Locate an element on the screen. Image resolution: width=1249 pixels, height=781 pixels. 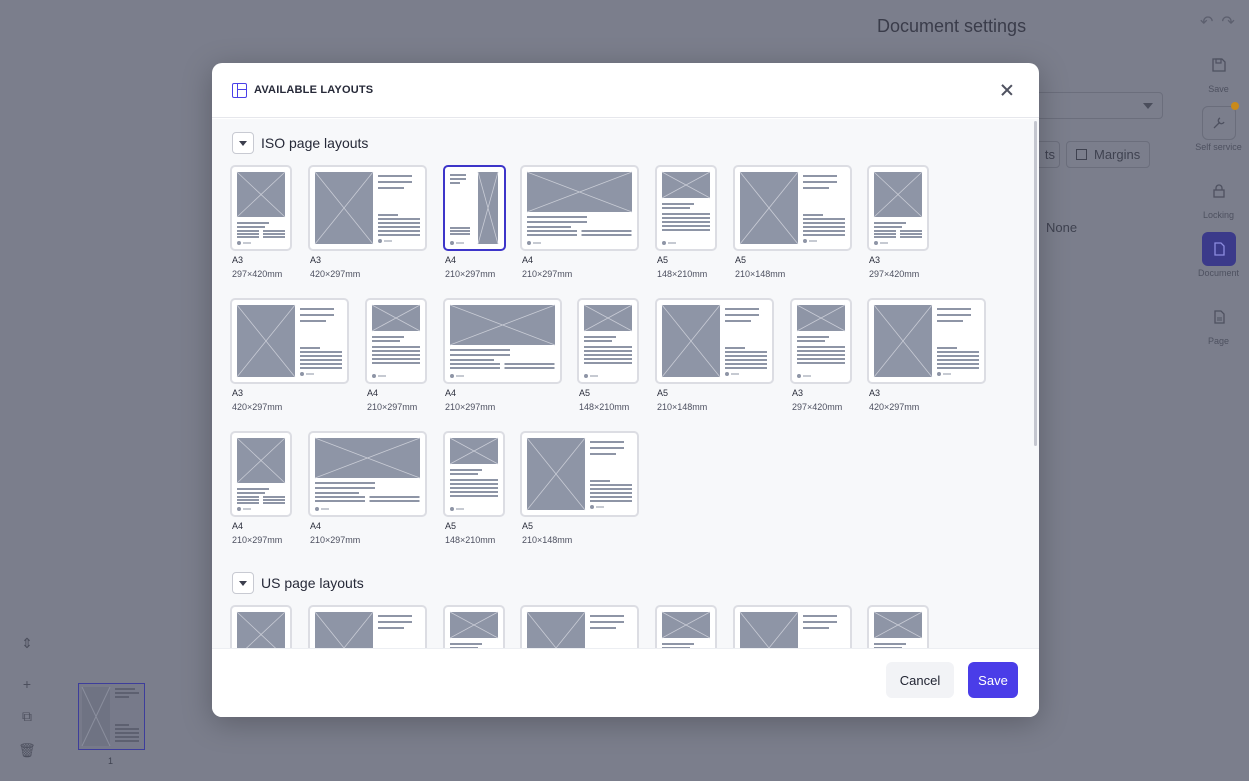
us-section-header: US page layouts is located at coordinates (298, 583).